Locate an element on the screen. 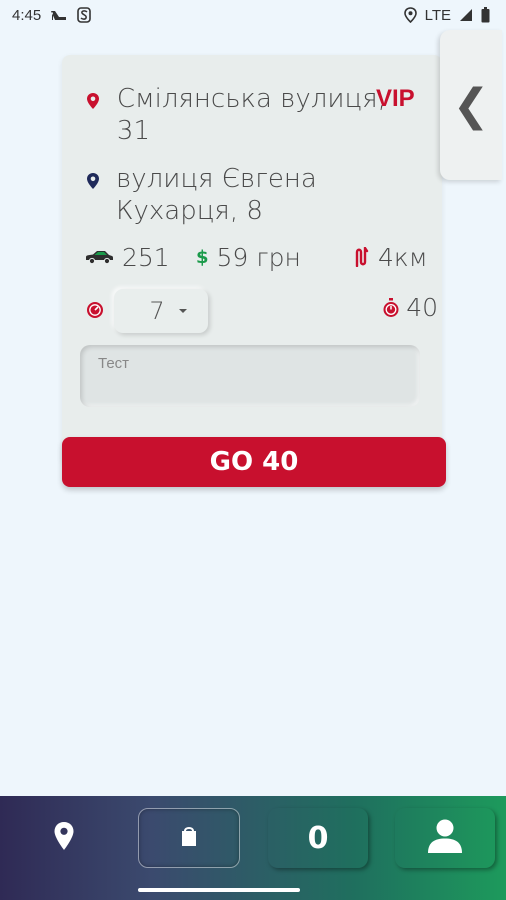 The width and height of the screenshot is (506, 900). collapse-panel-button: ❮ is located at coordinates (471, 105).